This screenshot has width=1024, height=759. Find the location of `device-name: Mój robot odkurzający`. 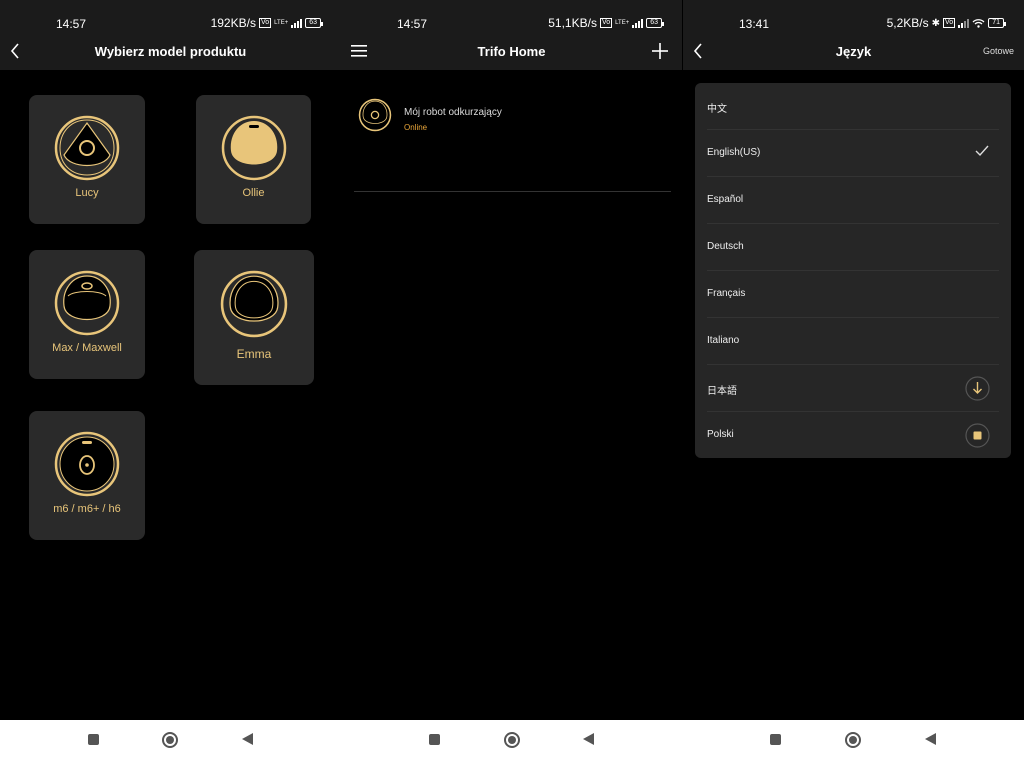

device-name: Mój robot odkurzający is located at coordinates (453, 112).